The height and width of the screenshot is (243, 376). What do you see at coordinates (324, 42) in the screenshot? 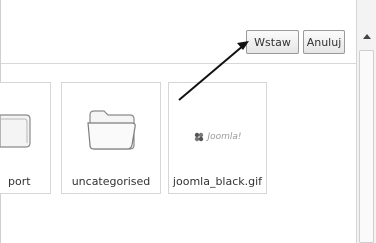
I see `cancel-button: Anuluj` at bounding box center [324, 42].